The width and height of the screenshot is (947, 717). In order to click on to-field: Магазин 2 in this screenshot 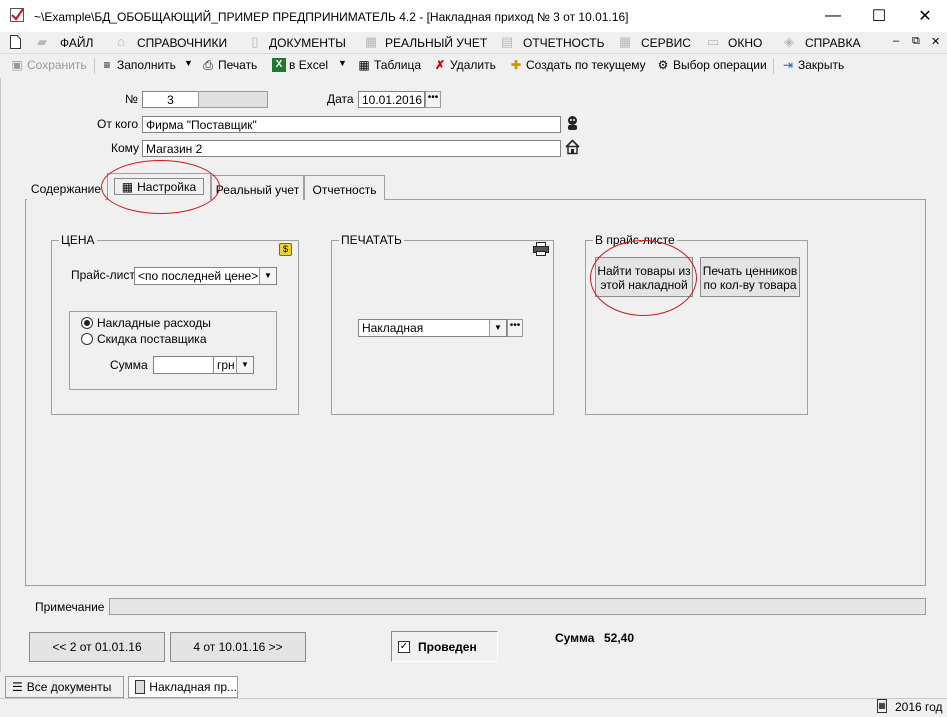, I will do `click(351, 148)`.